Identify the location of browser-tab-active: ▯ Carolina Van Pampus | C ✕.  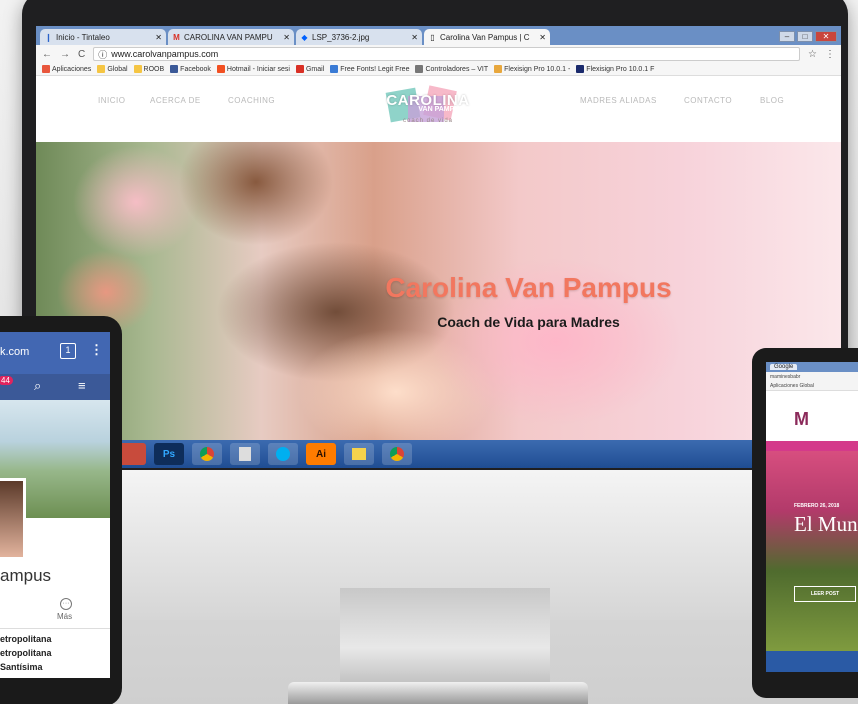
(487, 37).